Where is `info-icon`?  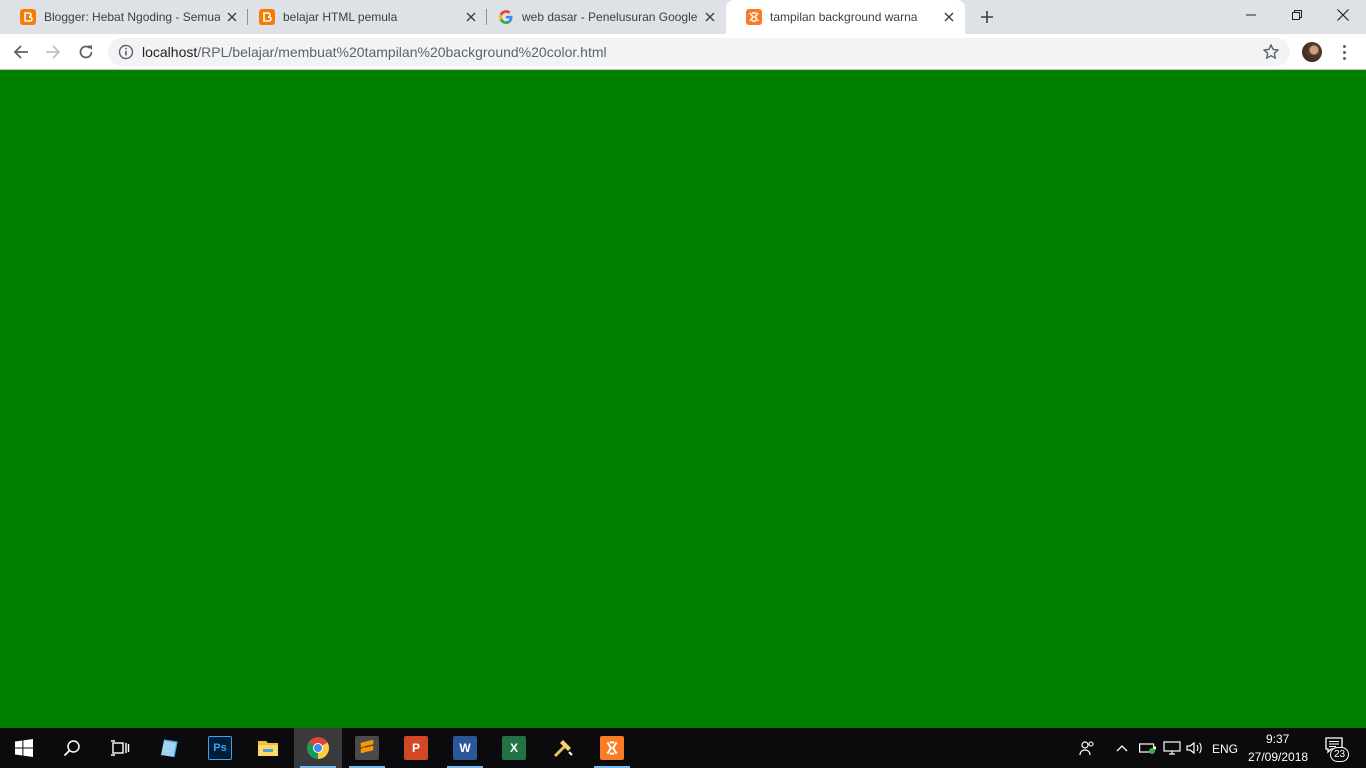 info-icon is located at coordinates (126, 52).